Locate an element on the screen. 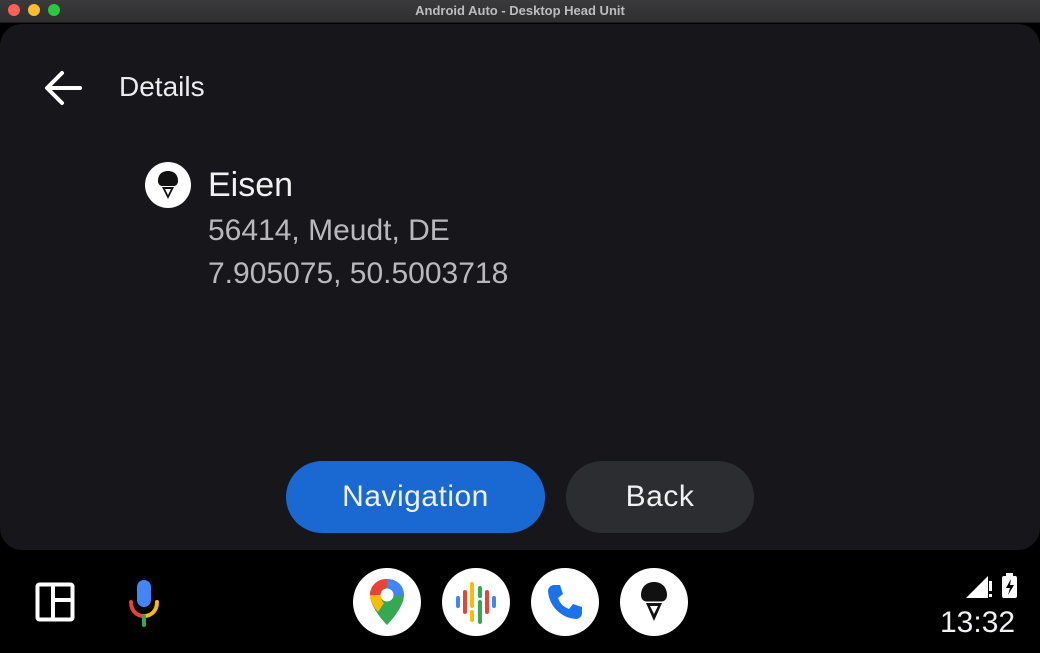 The height and width of the screenshot is (653, 1040). podcasts-app-button is located at coordinates (476, 602).